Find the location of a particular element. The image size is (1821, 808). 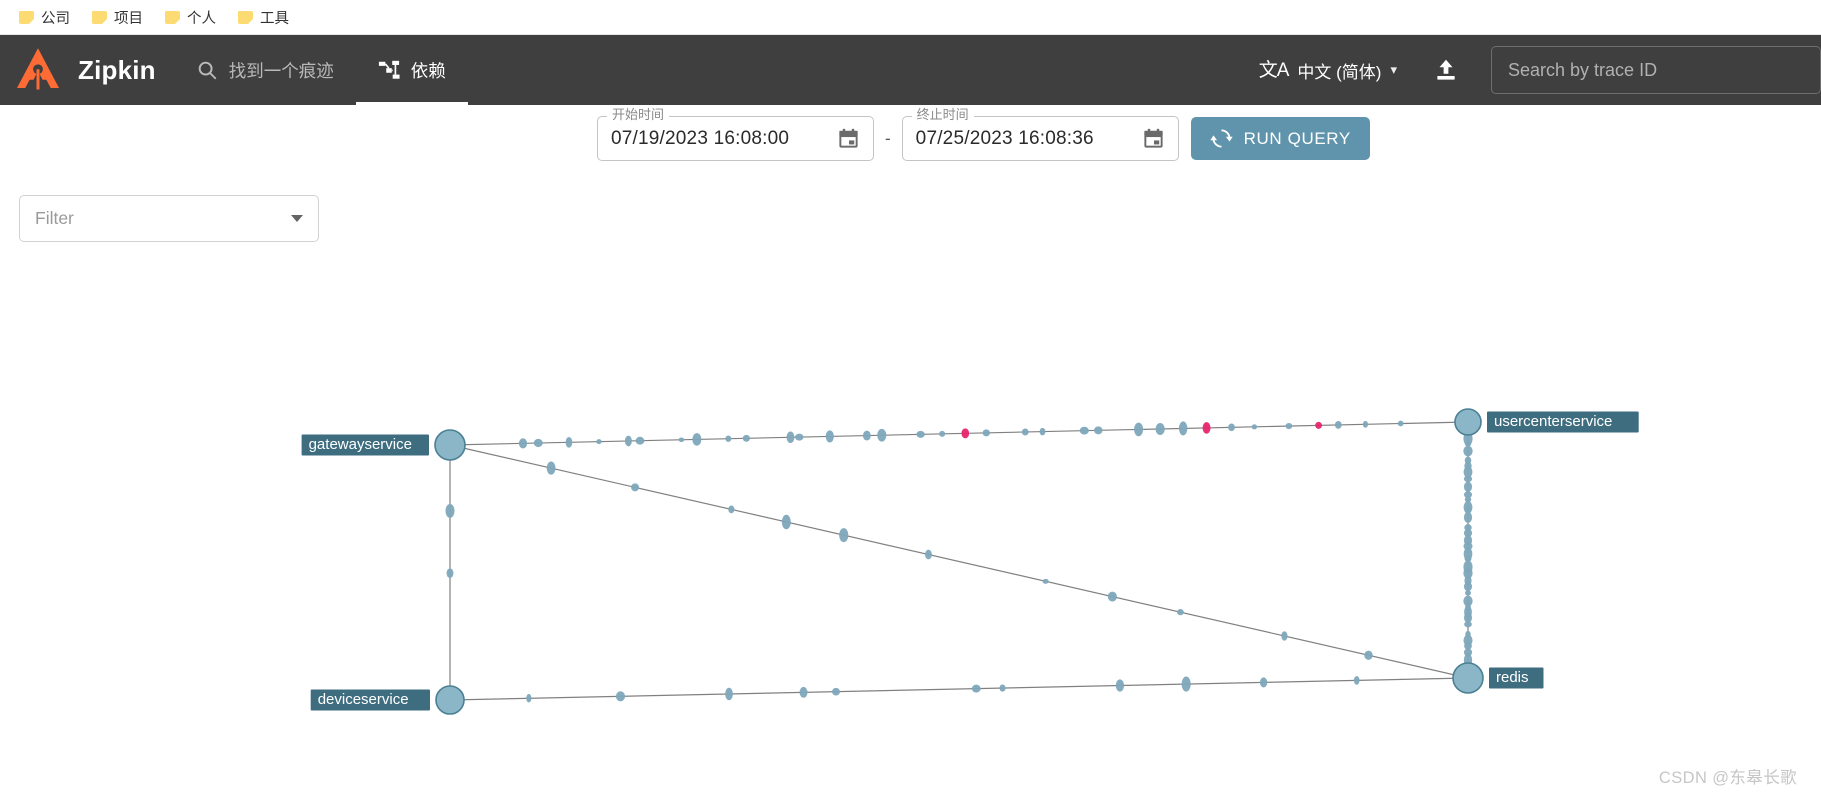

nav-tab-label: 依赖 is located at coordinates (428, 70).